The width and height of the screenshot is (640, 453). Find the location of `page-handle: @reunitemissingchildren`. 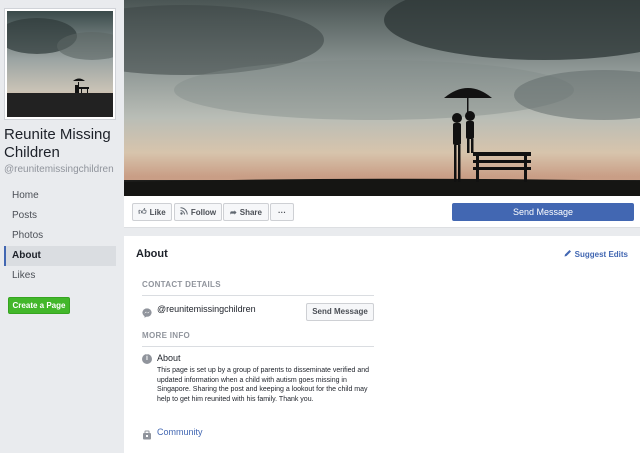

page-handle: @reunitemissingchildren is located at coordinates (59, 169).